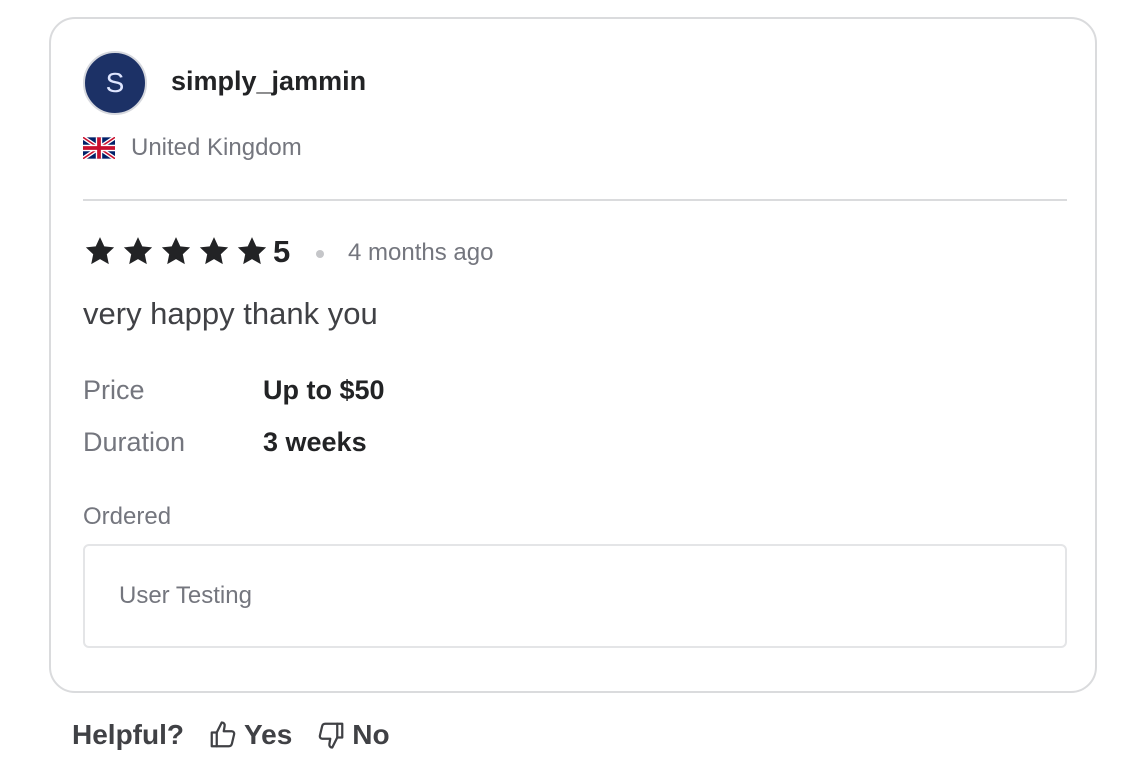 This screenshot has width=1144, height=782. Describe the element at coordinates (315, 442) in the screenshot. I see `duration-value: 3 weeks` at that location.